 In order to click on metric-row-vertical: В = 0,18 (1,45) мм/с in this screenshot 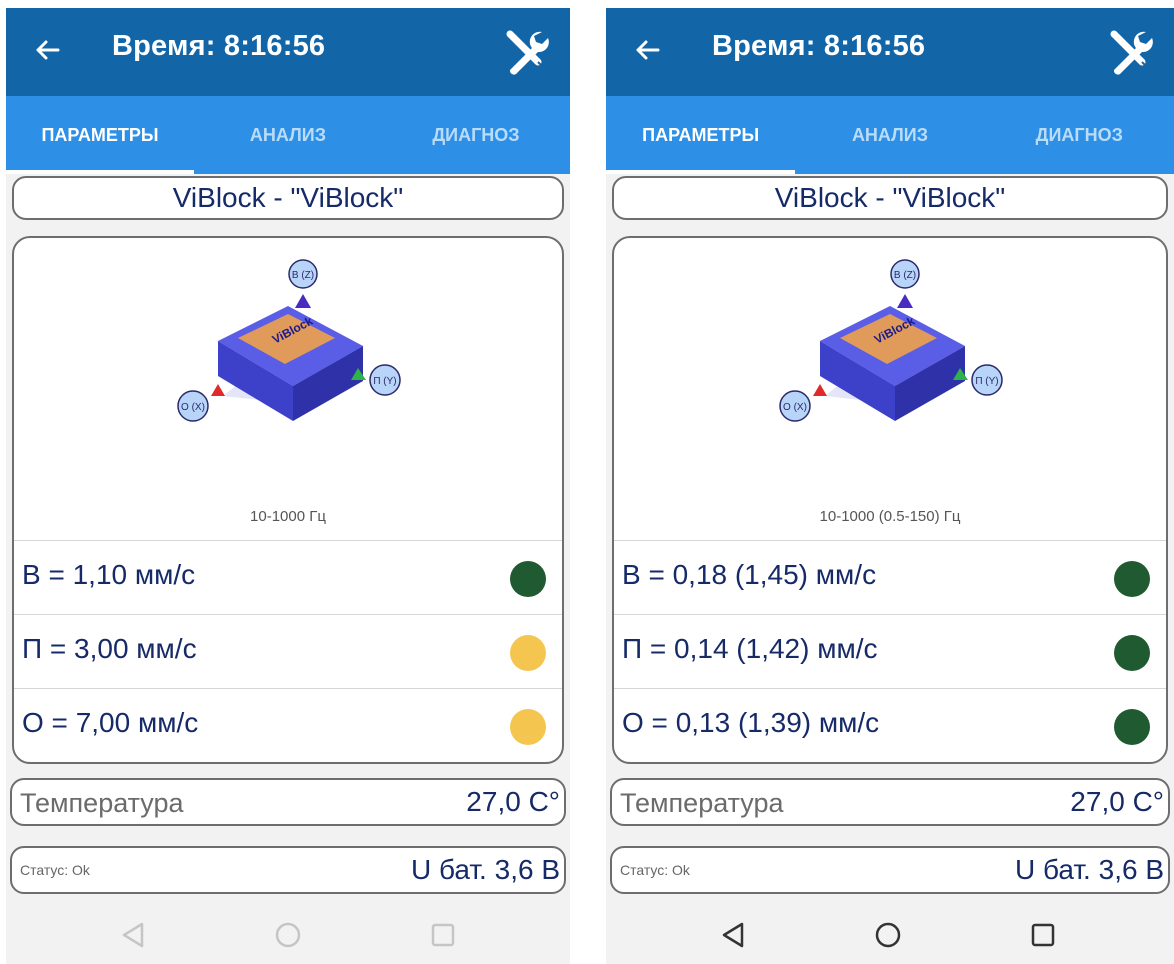, I will do `click(890, 577)`.